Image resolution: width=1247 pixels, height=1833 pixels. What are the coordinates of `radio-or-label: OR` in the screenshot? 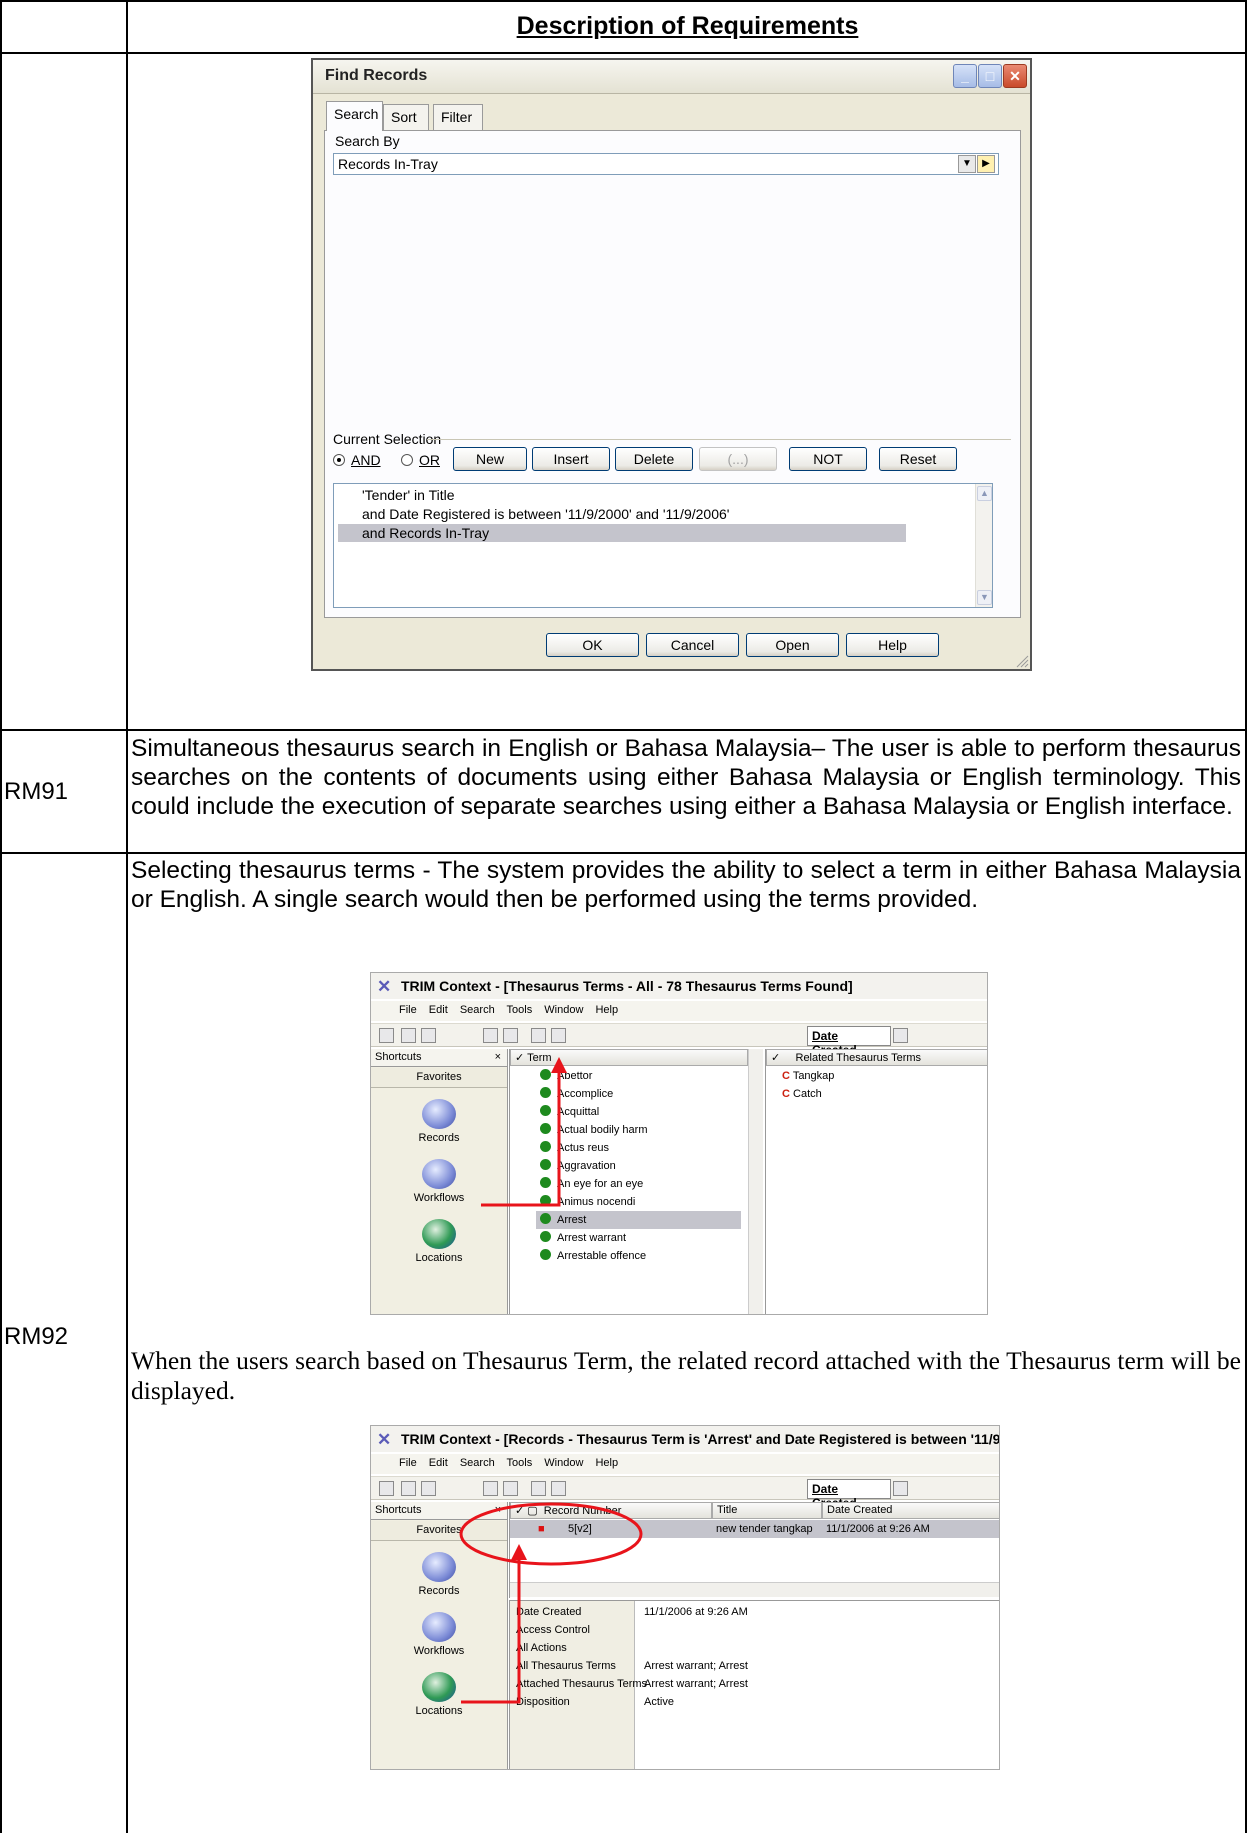 It's located at (429, 460).